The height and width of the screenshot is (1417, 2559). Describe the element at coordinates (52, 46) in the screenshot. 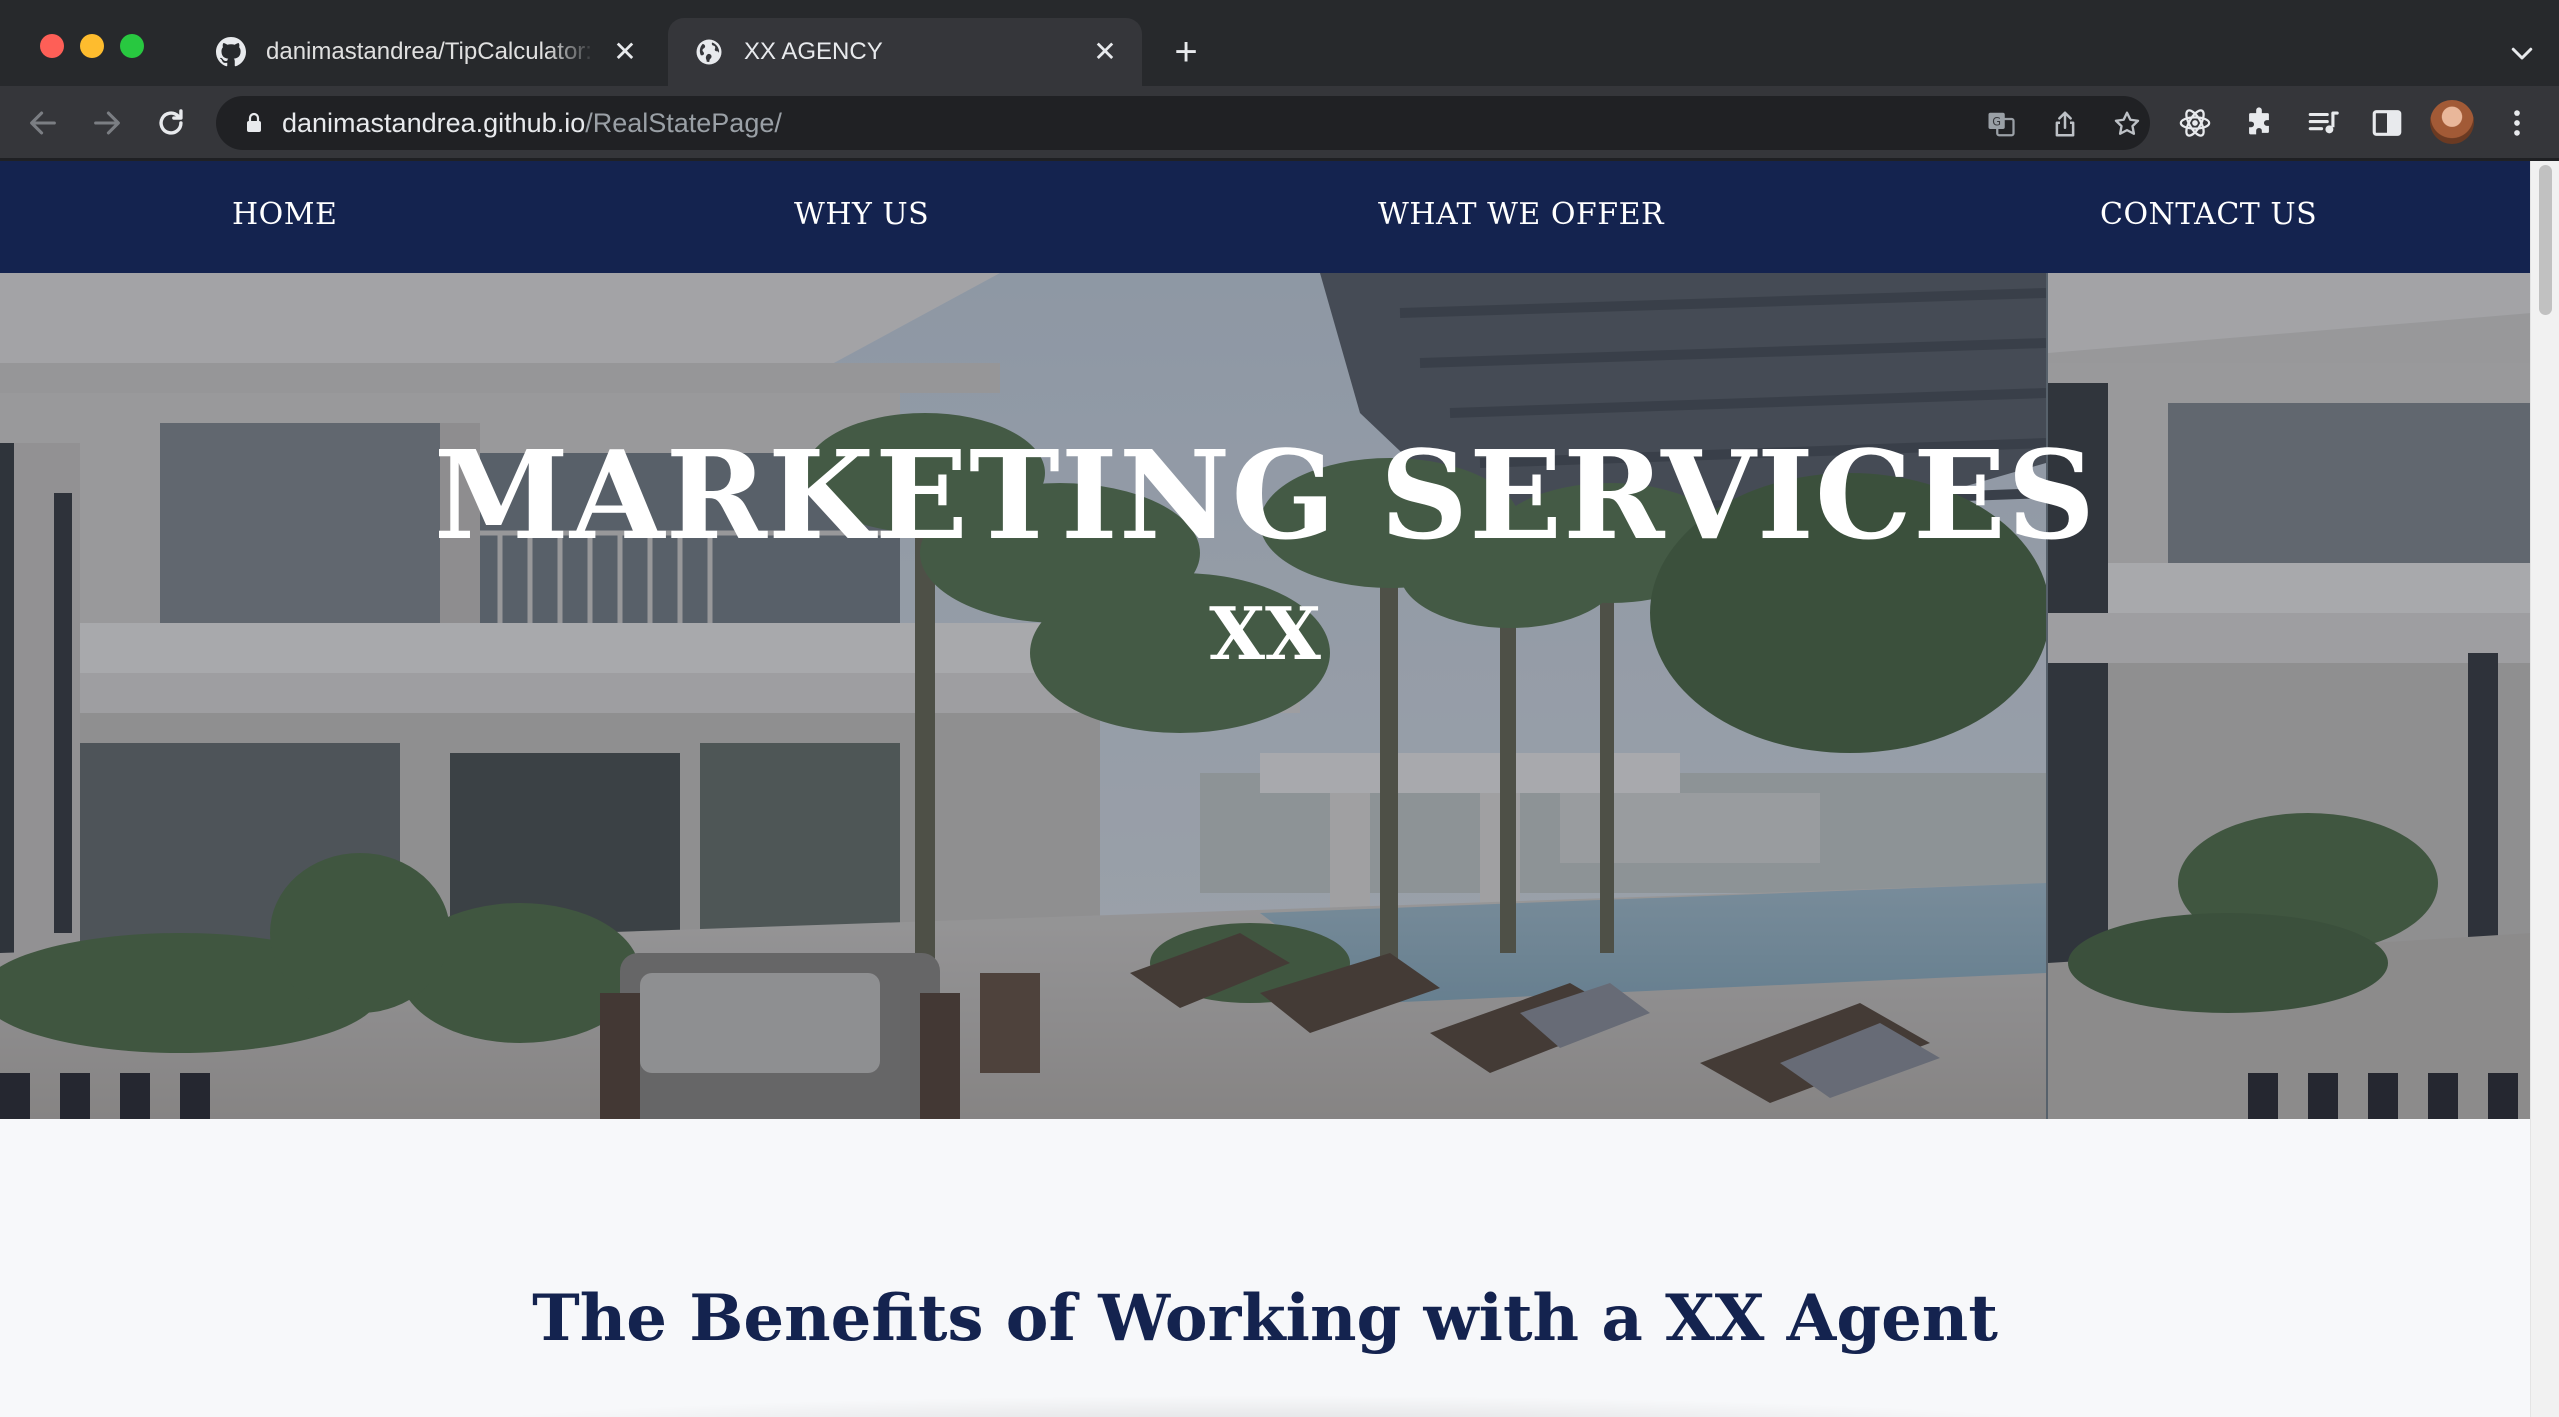

I see `close-window-button` at that location.